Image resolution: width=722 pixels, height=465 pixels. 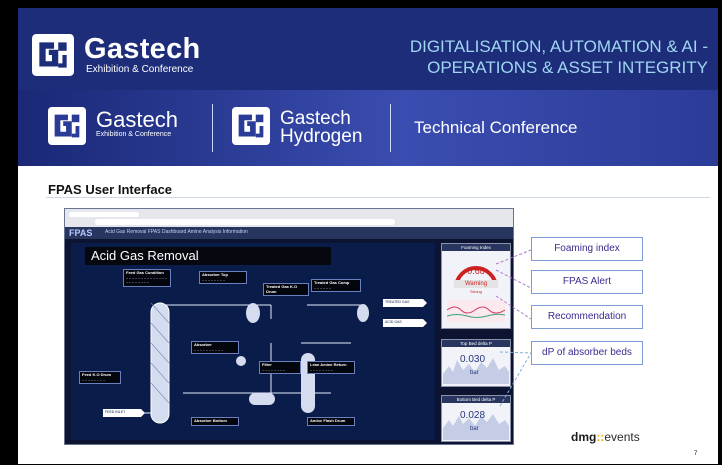 I want to click on recommendation-chart-icon, so click(x=476, y=311).